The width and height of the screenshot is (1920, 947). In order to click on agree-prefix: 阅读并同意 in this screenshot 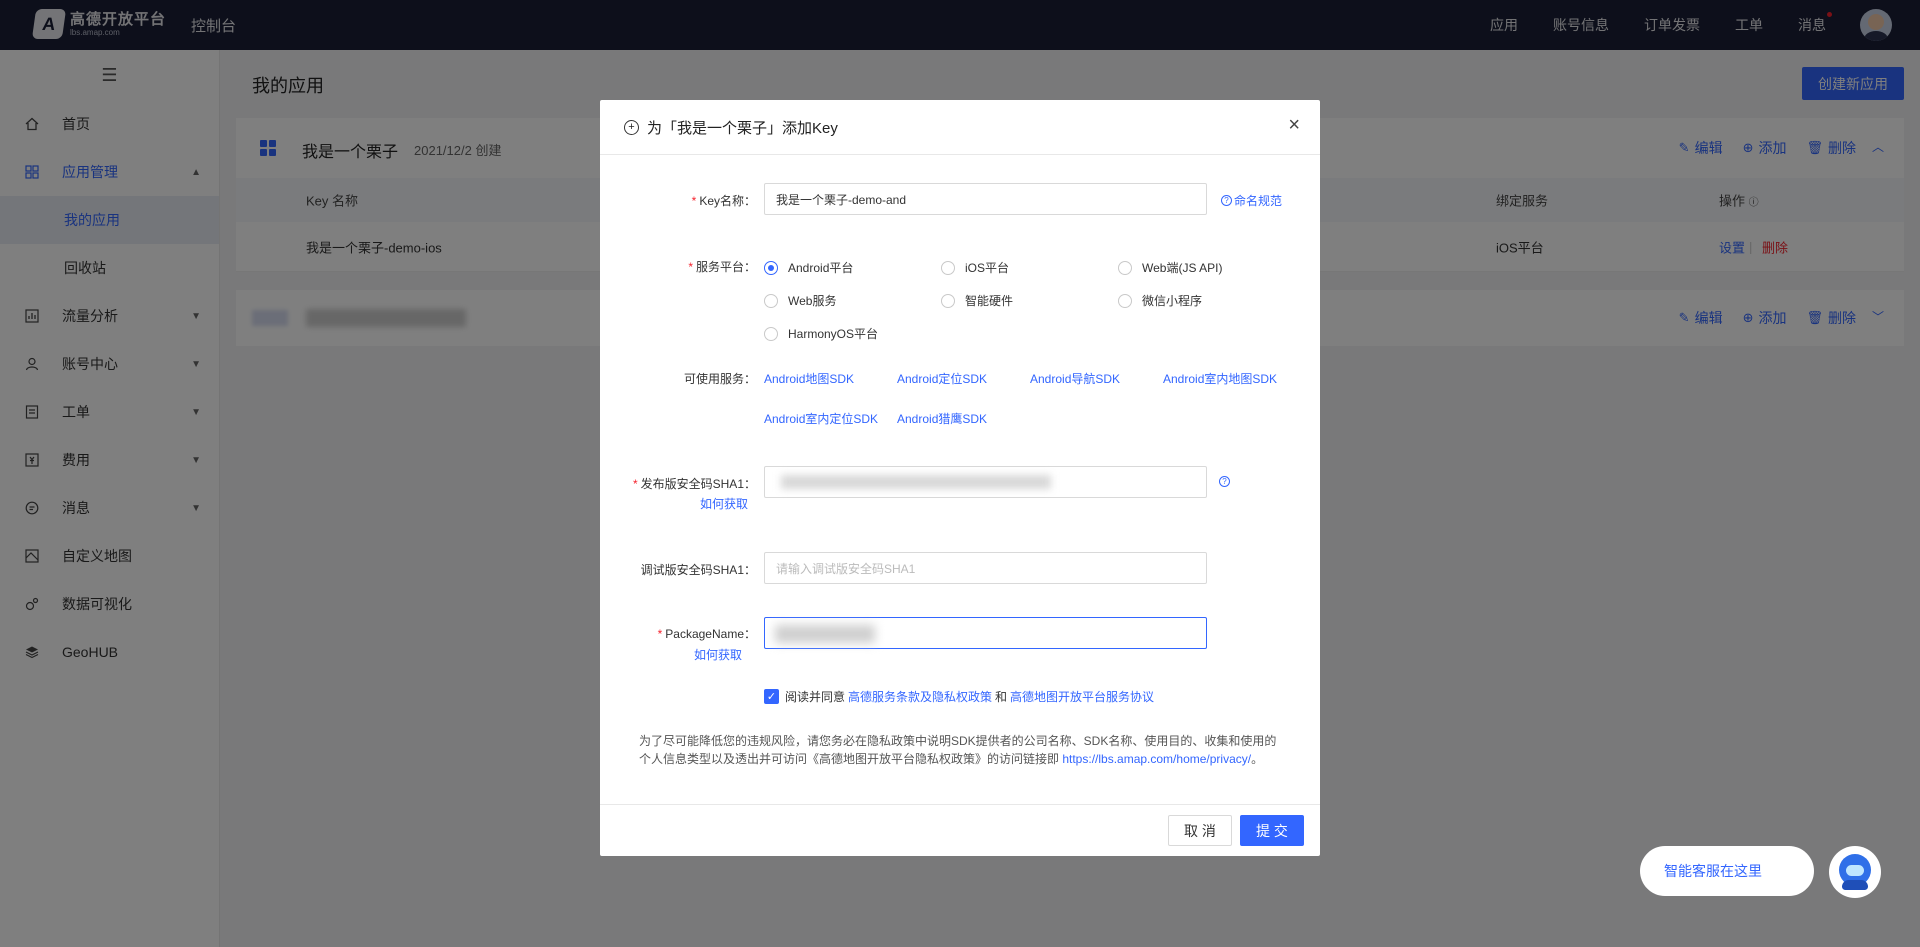, I will do `click(815, 697)`.